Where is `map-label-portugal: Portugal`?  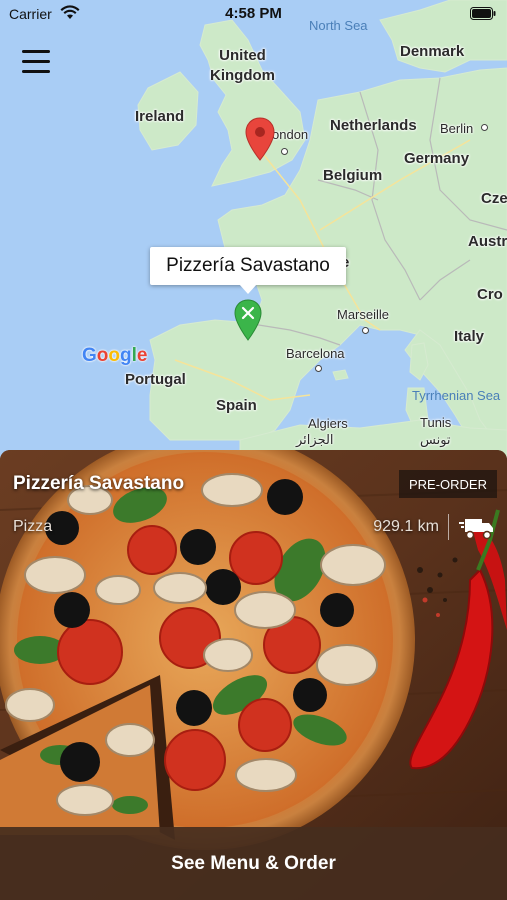
map-label-portugal: Portugal is located at coordinates (155, 379).